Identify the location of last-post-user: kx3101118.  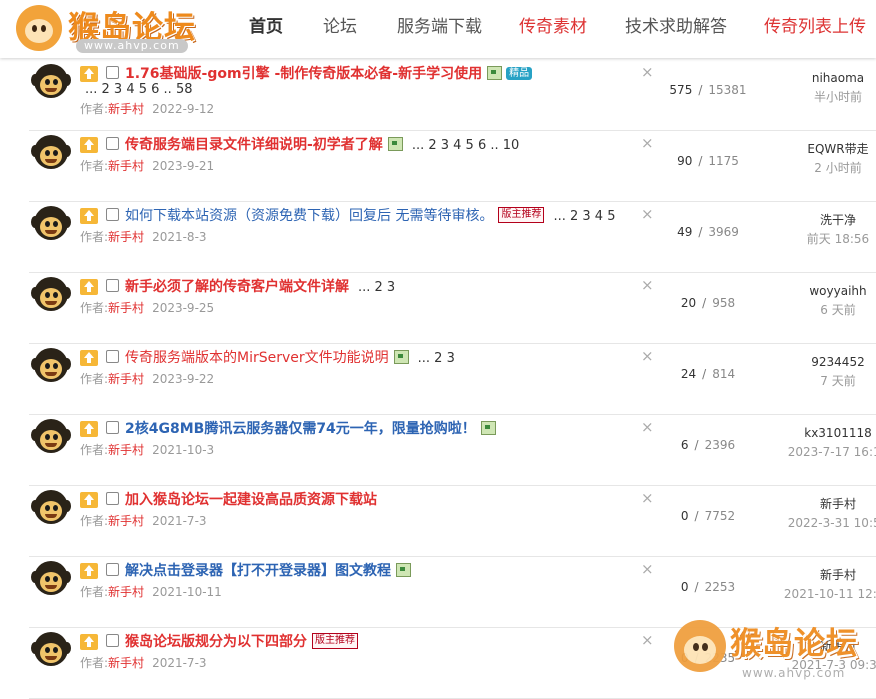
(822, 433).